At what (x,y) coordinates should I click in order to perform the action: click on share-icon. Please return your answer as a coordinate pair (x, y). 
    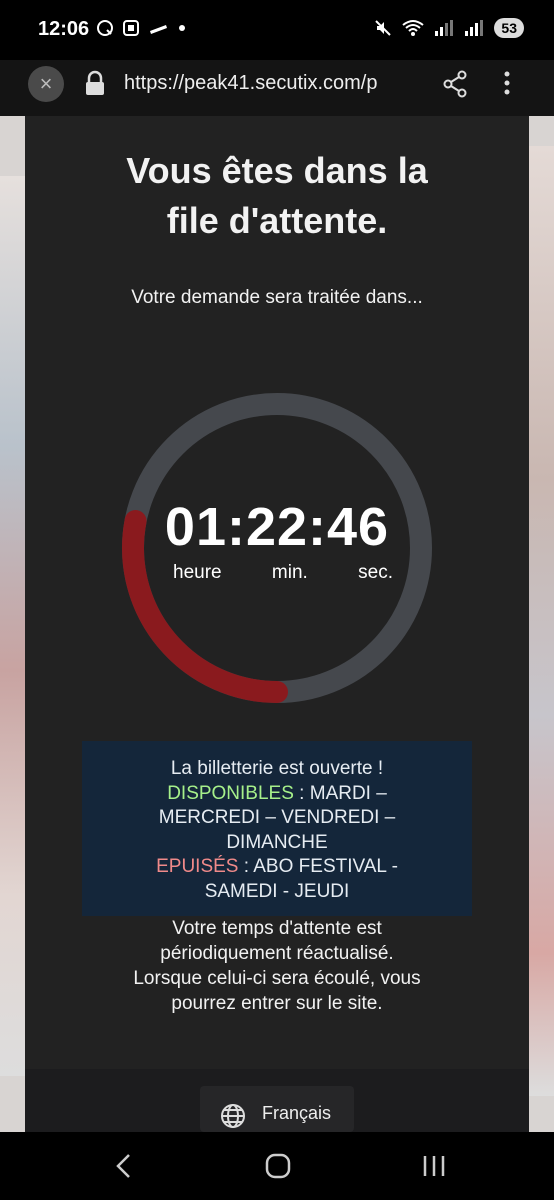
    Looking at the image, I should click on (455, 84).